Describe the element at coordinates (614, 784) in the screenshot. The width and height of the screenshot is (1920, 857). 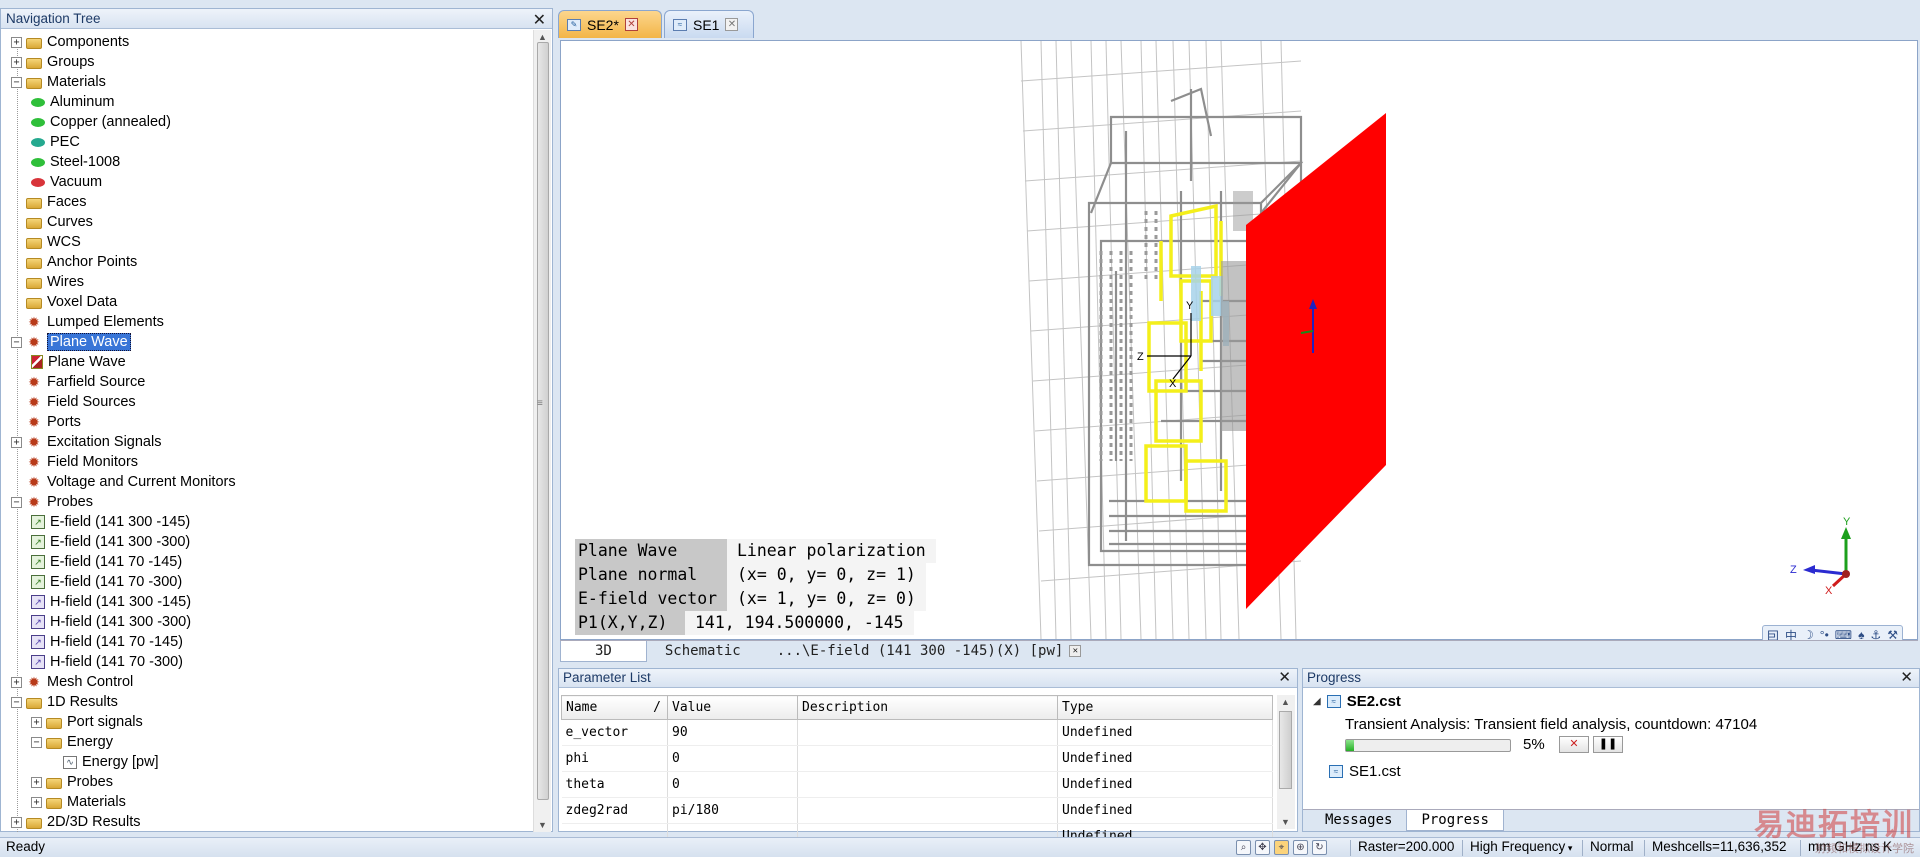
I see `cell-name: theta` at that location.